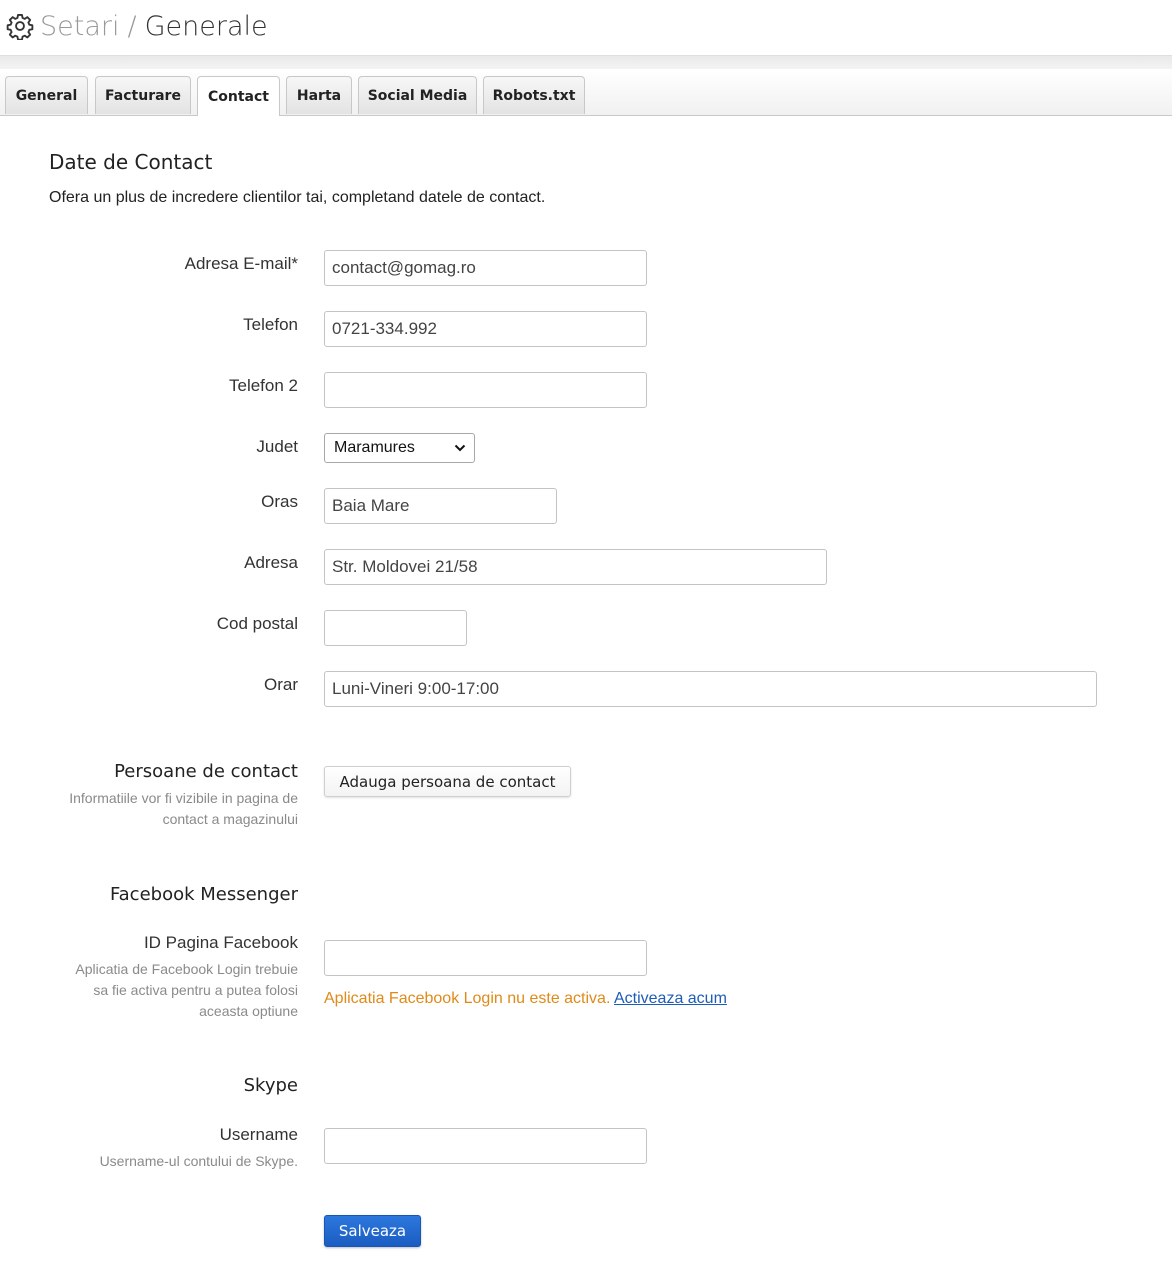 Image resolution: width=1172 pixels, height=1264 pixels. Describe the element at coordinates (46, 95) in the screenshot. I see `tab-general: General` at that location.